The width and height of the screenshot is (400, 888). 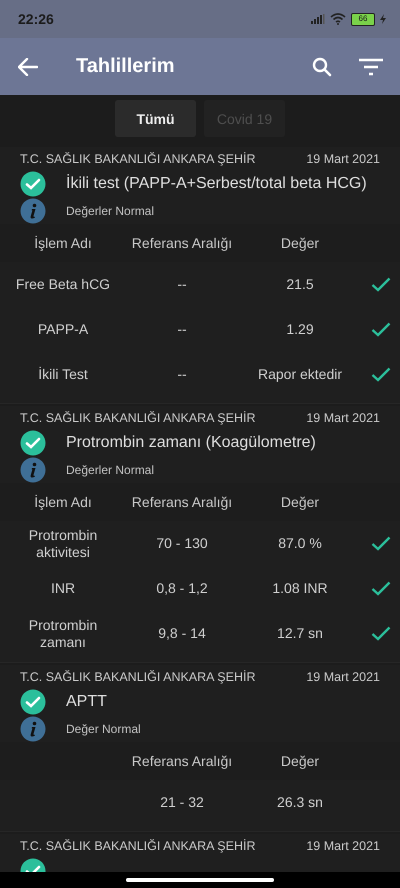 What do you see at coordinates (63, 633) in the screenshot?
I see `table-cell-text: Protrombin zamanı` at bounding box center [63, 633].